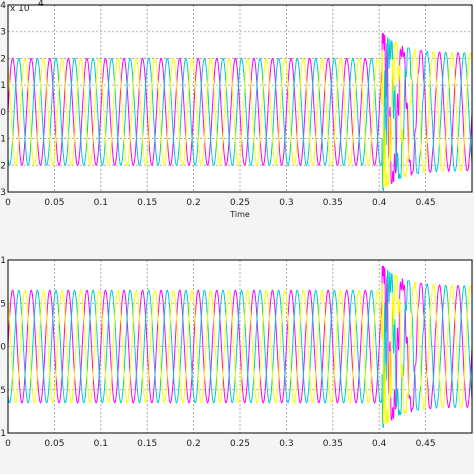  I want to click on y-exponent-power: 4, so click(41, 4).